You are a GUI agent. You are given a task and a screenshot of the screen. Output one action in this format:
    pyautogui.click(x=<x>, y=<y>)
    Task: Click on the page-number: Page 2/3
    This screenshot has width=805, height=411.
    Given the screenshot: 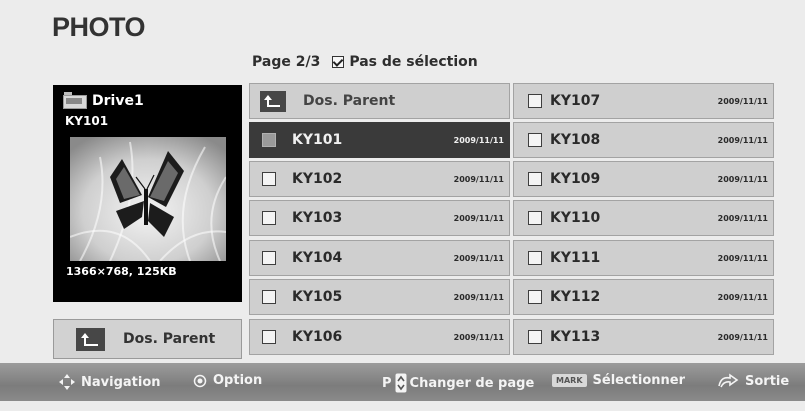 What is the action you would take?
    pyautogui.click(x=286, y=62)
    